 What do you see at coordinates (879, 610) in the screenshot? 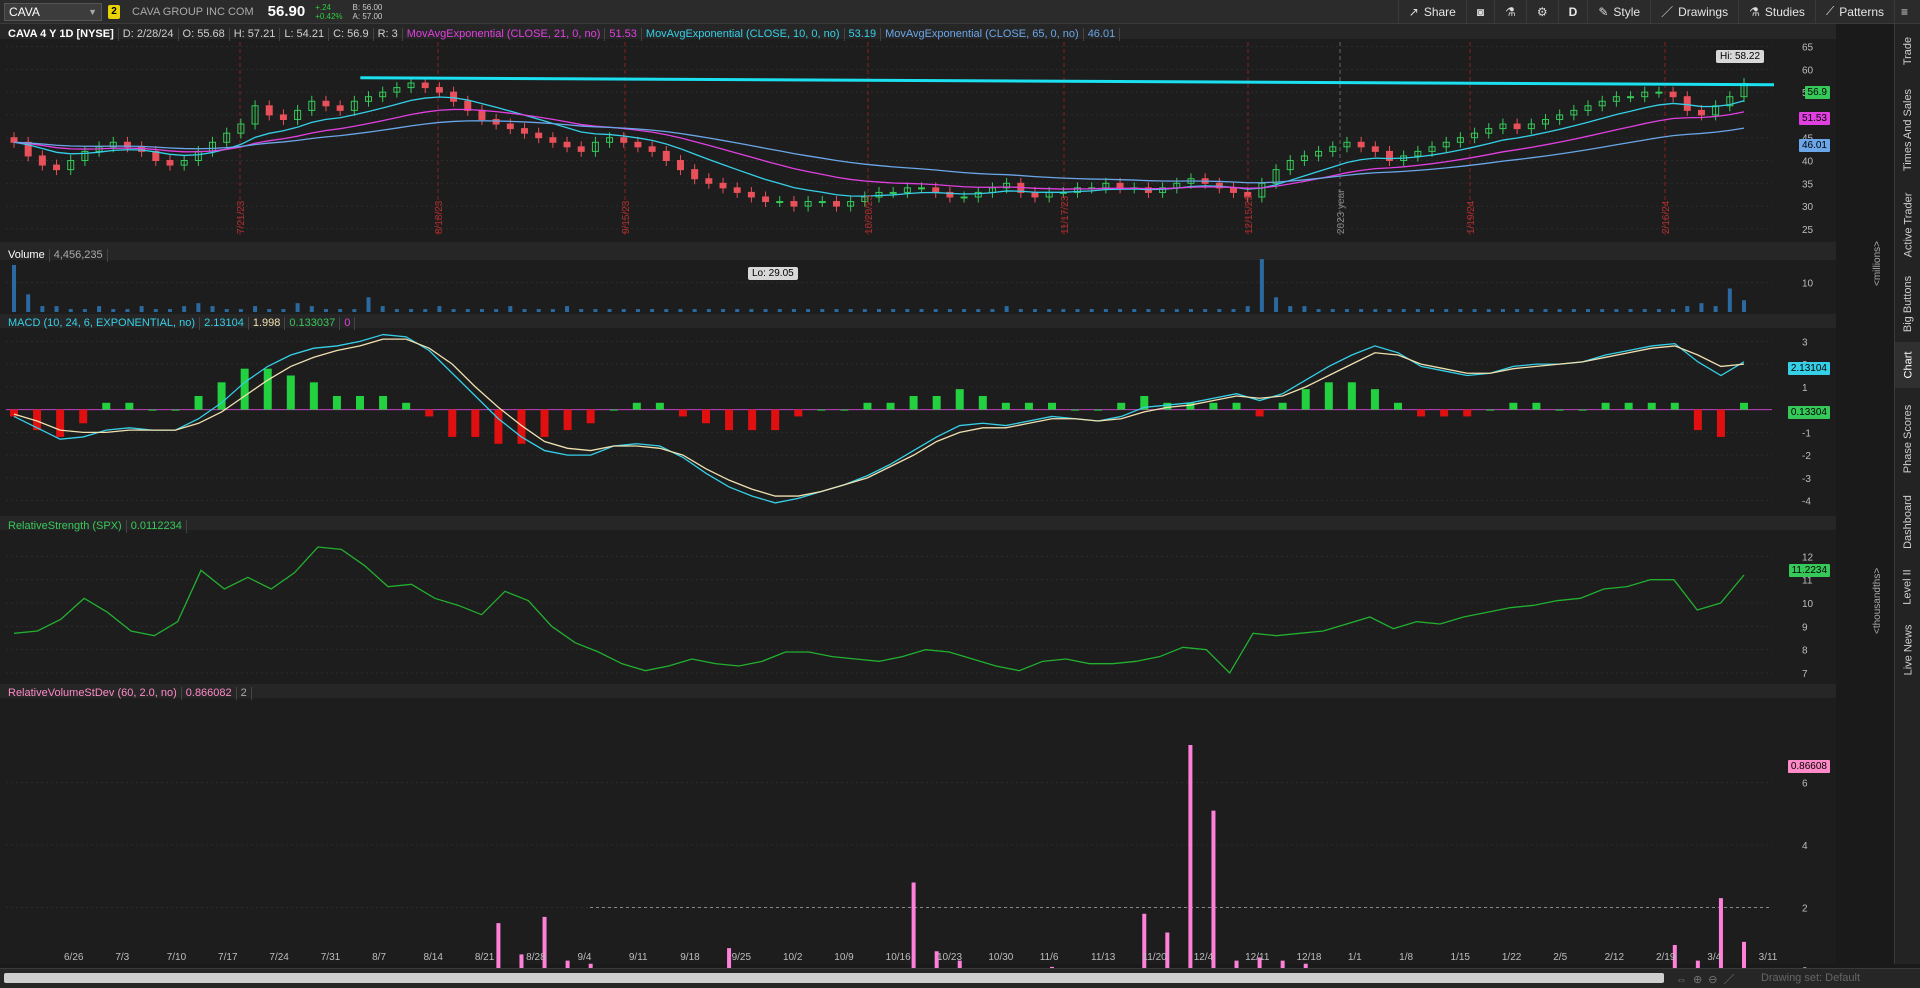
I see `relative-strength-line` at bounding box center [879, 610].